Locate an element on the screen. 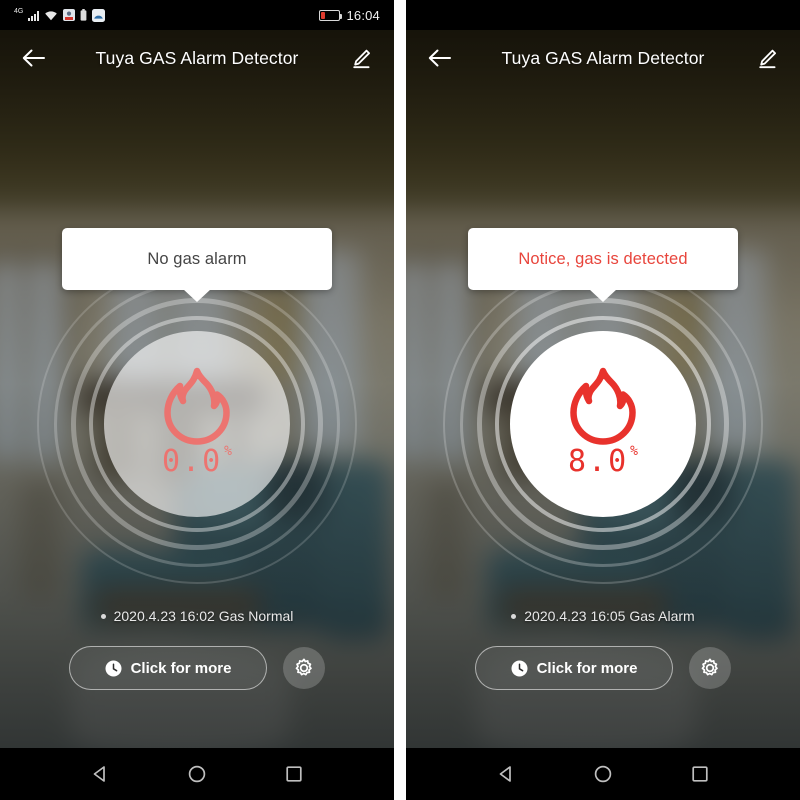 The width and height of the screenshot is (800, 800). status-bar-clock: 16:04 is located at coordinates (363, 15).